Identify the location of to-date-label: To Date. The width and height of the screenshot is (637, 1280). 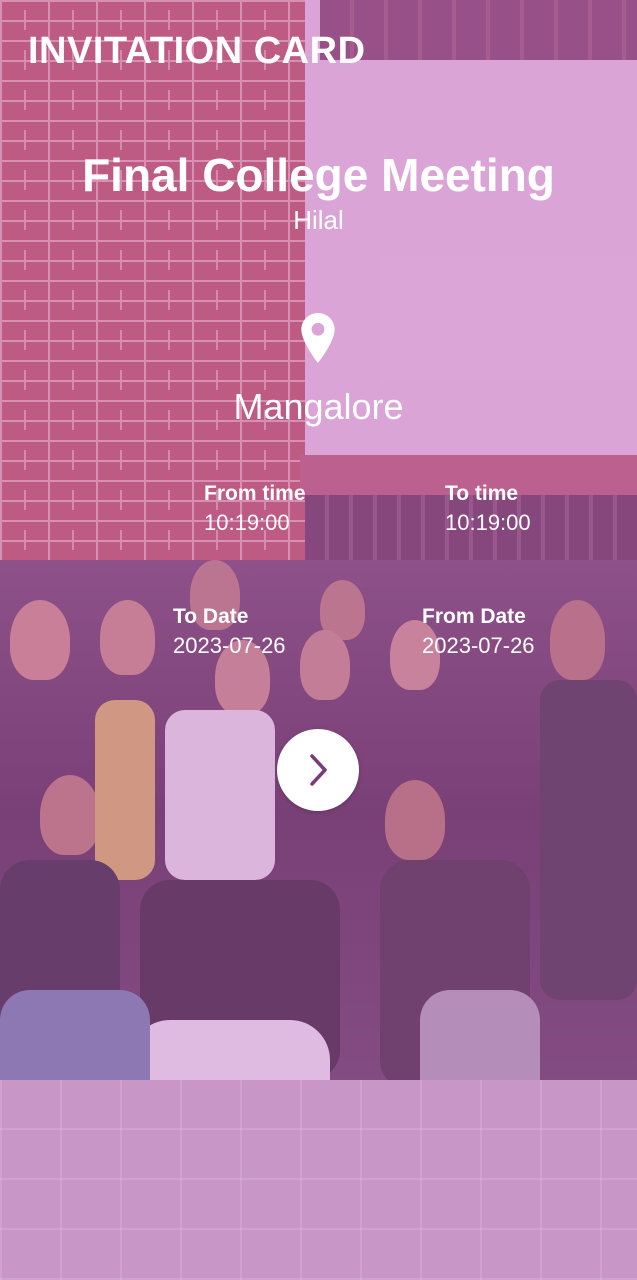
(211, 616).